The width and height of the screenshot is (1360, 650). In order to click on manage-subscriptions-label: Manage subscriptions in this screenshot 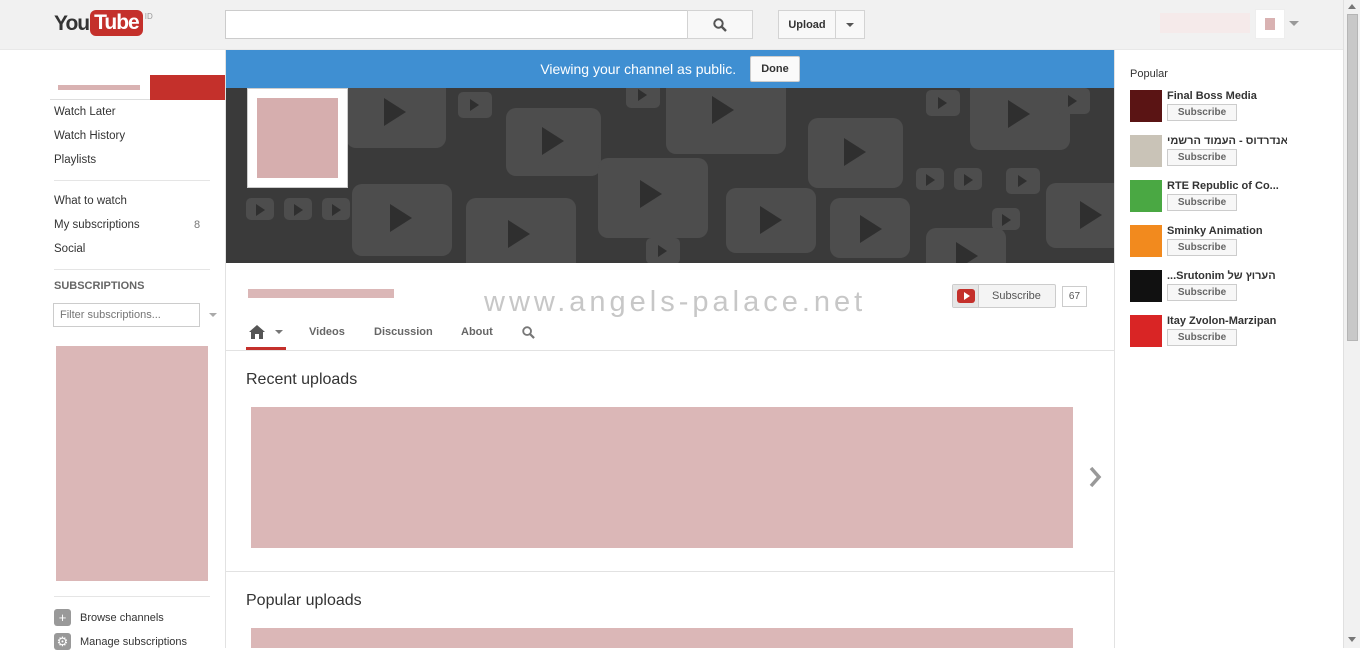, I will do `click(134, 641)`.